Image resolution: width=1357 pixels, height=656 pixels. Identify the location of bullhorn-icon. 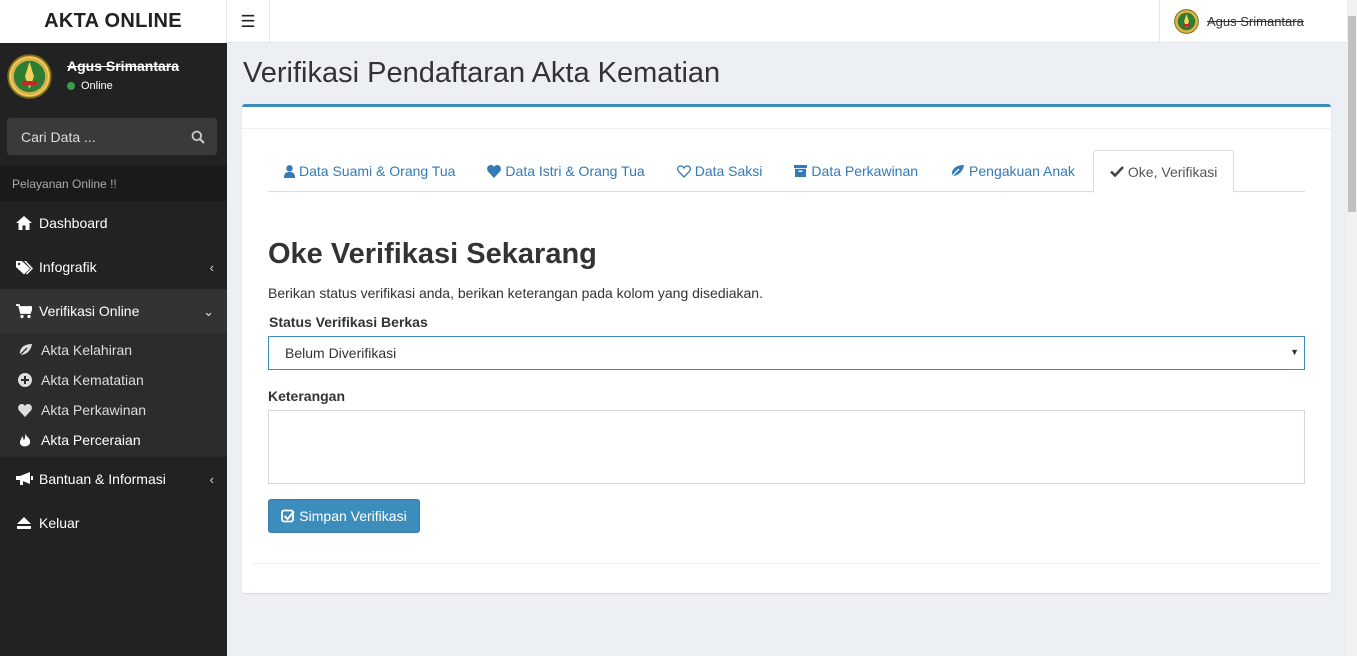
(24, 479).